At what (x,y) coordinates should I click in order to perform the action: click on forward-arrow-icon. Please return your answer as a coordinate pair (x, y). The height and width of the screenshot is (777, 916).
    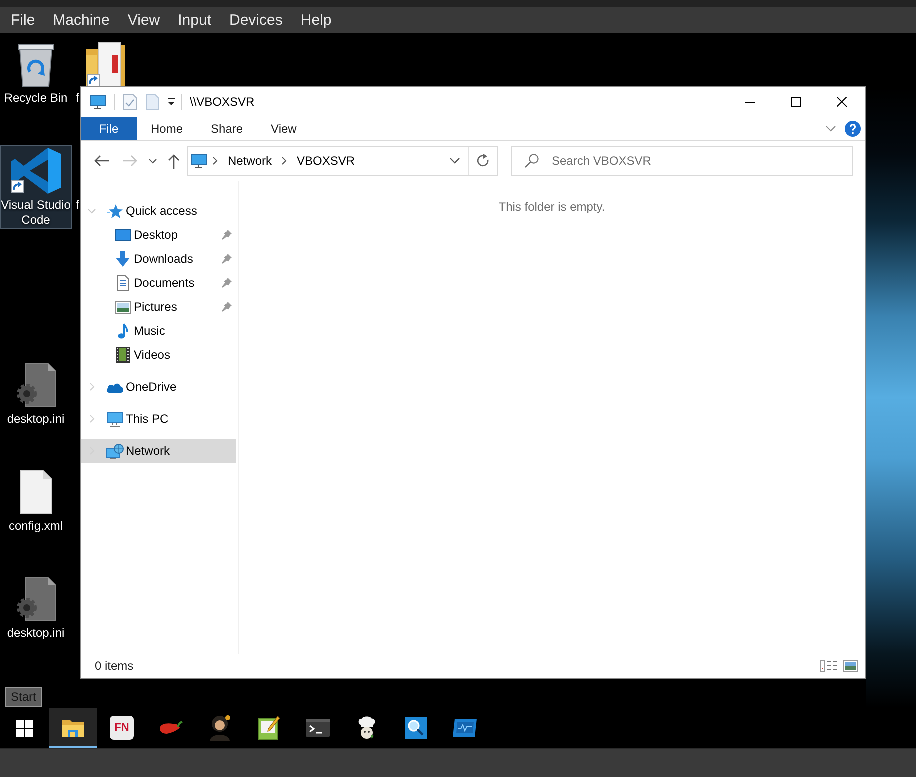
    Looking at the image, I should click on (130, 161).